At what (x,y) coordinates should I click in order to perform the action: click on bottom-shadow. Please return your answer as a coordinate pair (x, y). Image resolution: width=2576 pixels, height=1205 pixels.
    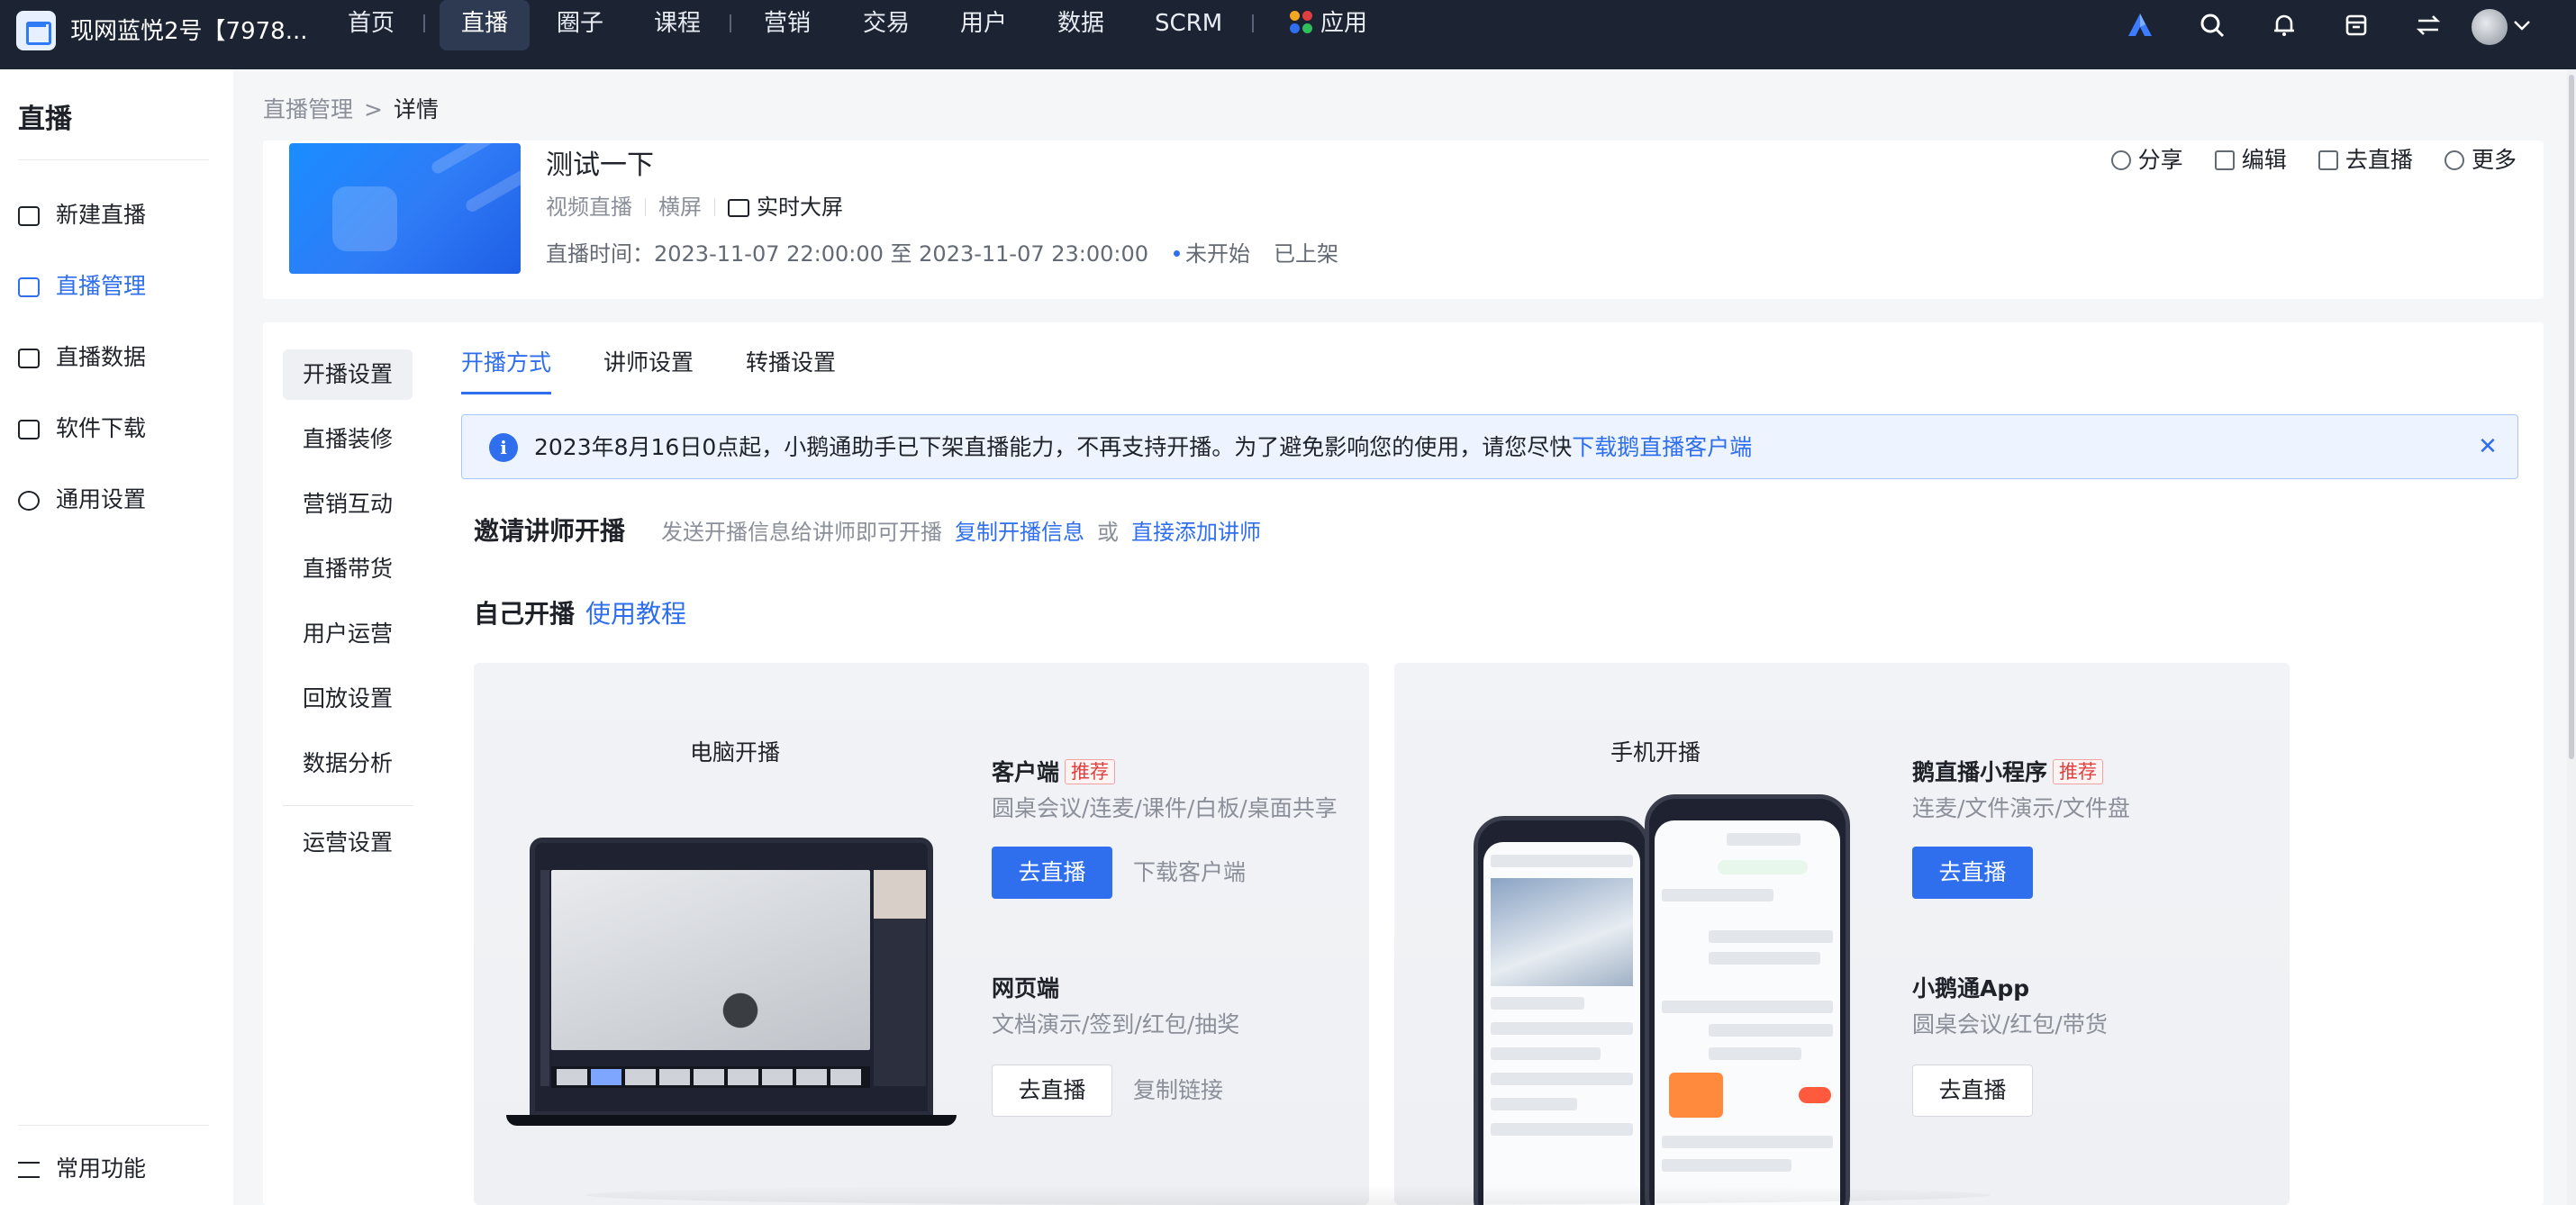
    Looking at the image, I should click on (1288, 1195).